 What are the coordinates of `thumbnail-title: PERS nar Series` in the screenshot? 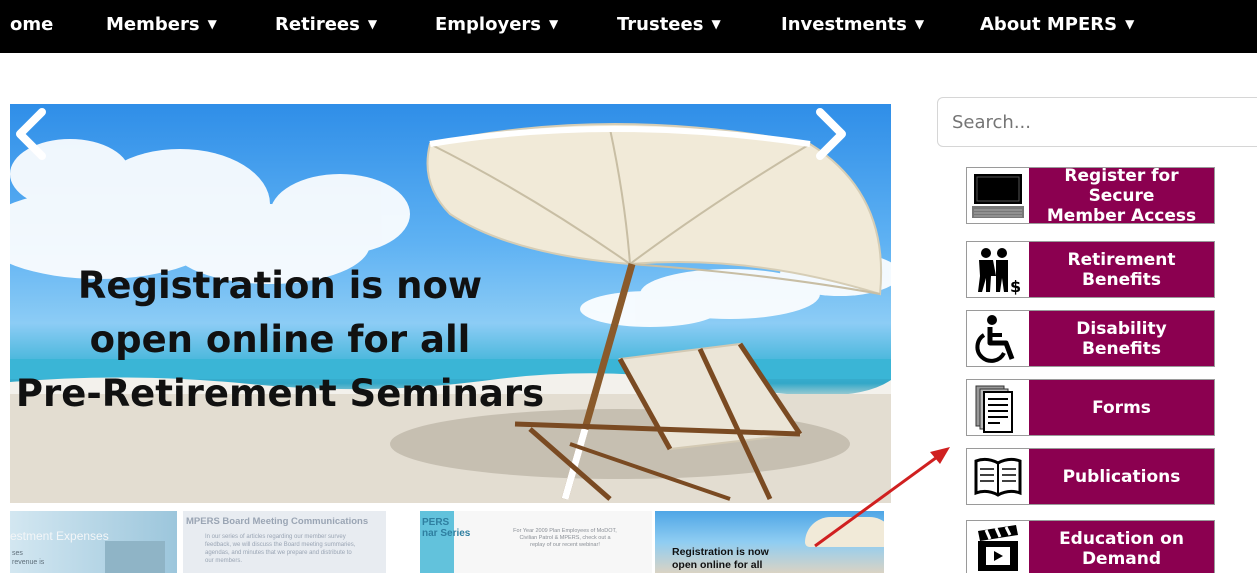 It's located at (446, 528).